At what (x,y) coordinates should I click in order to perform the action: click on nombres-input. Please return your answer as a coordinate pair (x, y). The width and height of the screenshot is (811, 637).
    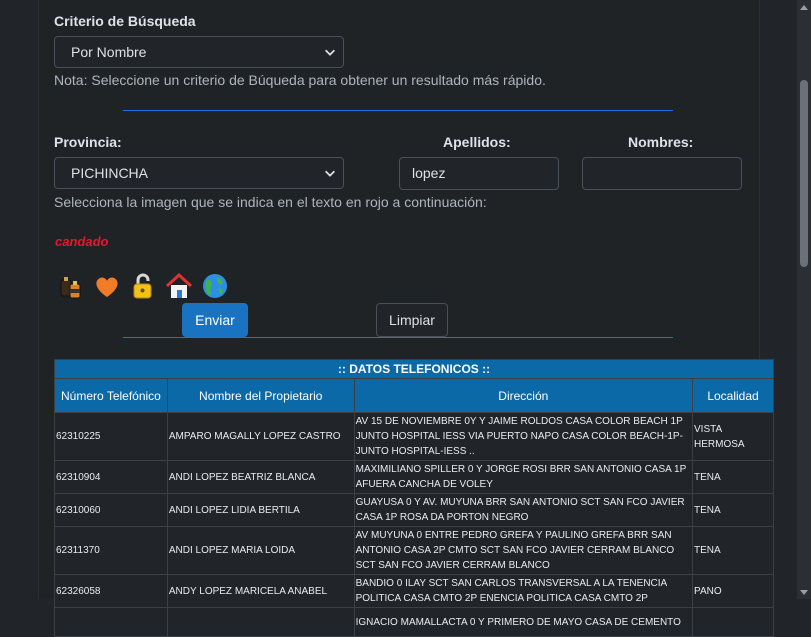
    Looking at the image, I should click on (662, 173).